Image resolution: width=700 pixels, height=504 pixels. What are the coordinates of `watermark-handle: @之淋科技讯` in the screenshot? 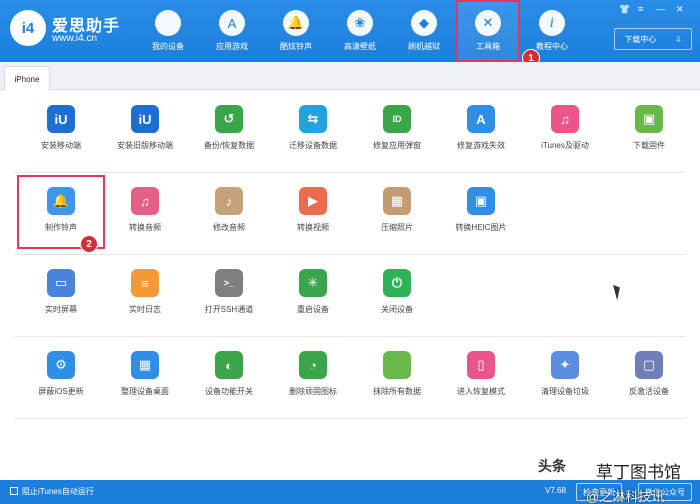 It's located at (625, 496).